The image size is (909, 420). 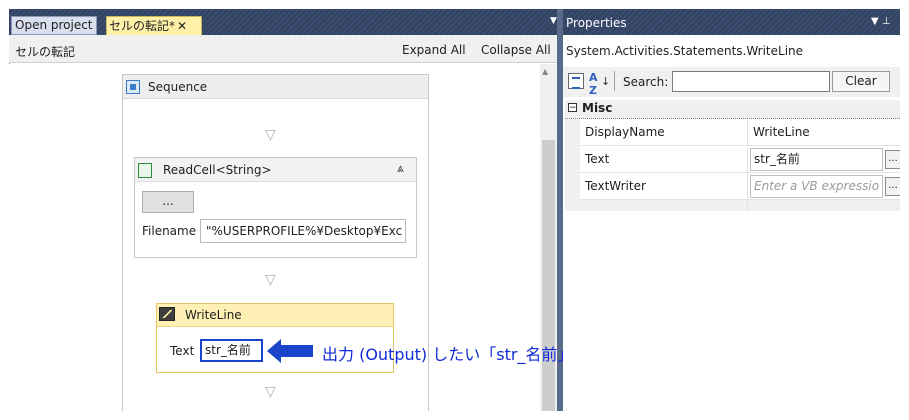 I want to click on category-misc, so click(x=732, y=109).